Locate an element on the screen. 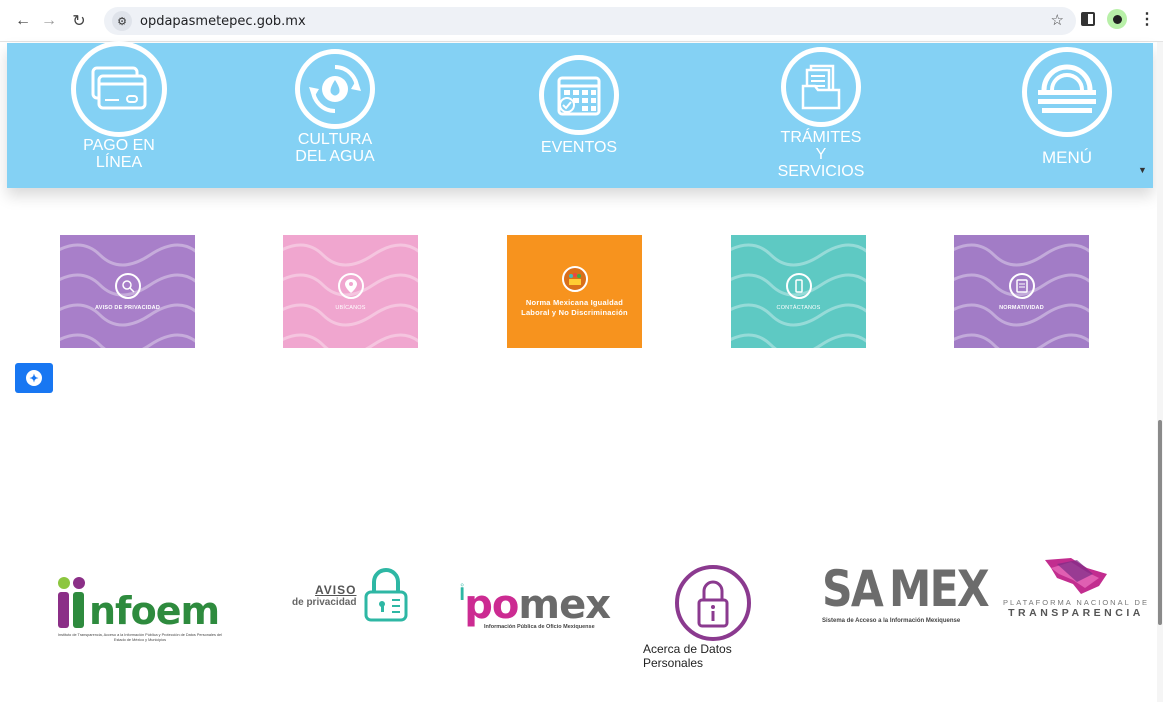 The image size is (1163, 702). ipomex-wordmark: pomex is located at coordinates (537, 605).